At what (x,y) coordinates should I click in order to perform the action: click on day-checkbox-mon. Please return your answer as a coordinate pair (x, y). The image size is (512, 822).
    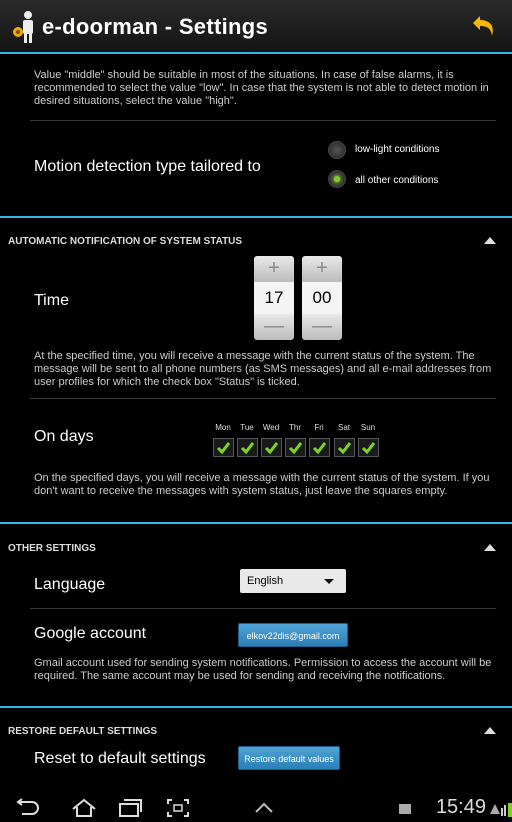
    Looking at the image, I should click on (223, 447).